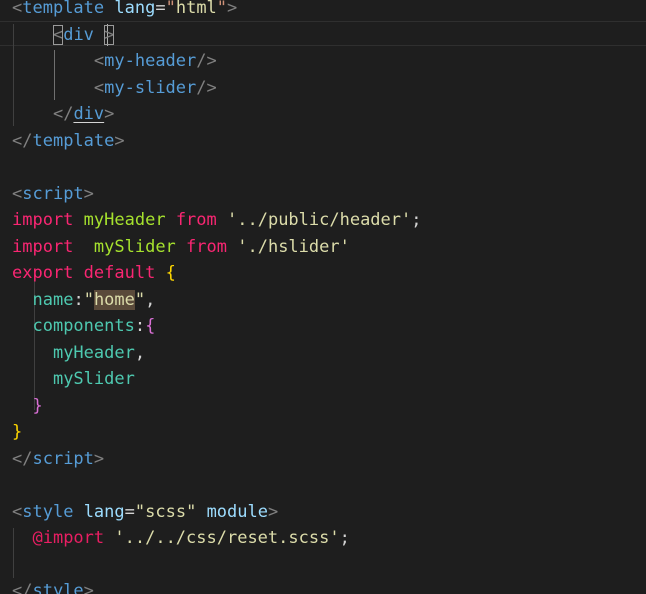  What do you see at coordinates (319, 220) in the screenshot?
I see `code-token: '../public/header'` at bounding box center [319, 220].